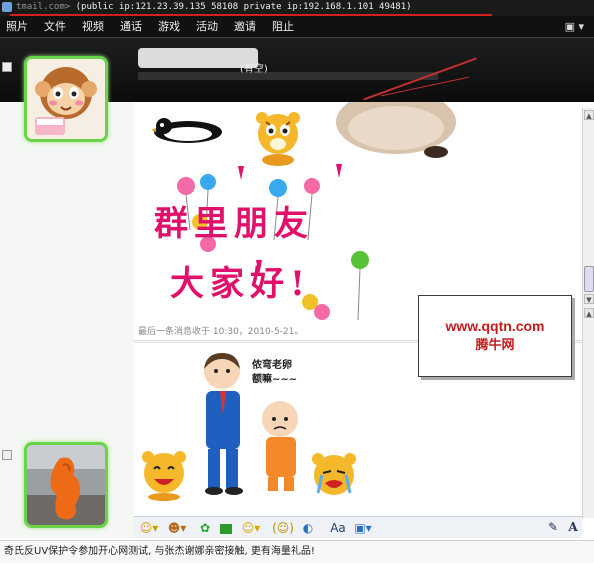 The image size is (594, 563). I want to click on contact-avatar, so click(66, 99).